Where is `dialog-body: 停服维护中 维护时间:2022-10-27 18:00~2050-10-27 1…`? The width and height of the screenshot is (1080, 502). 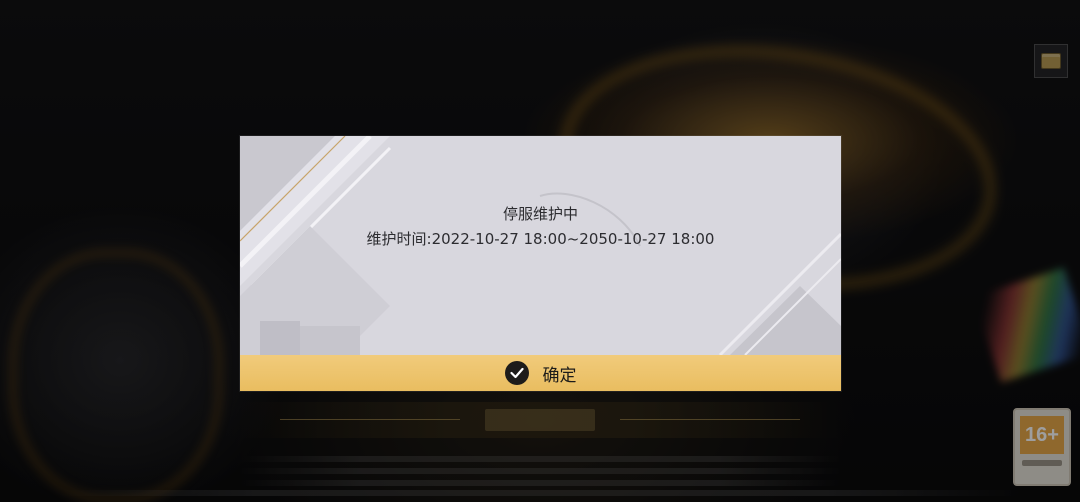
dialog-body: 停服维护中 维护时间:2022-10-27 18:00~2050-10-27 1… is located at coordinates (540, 227).